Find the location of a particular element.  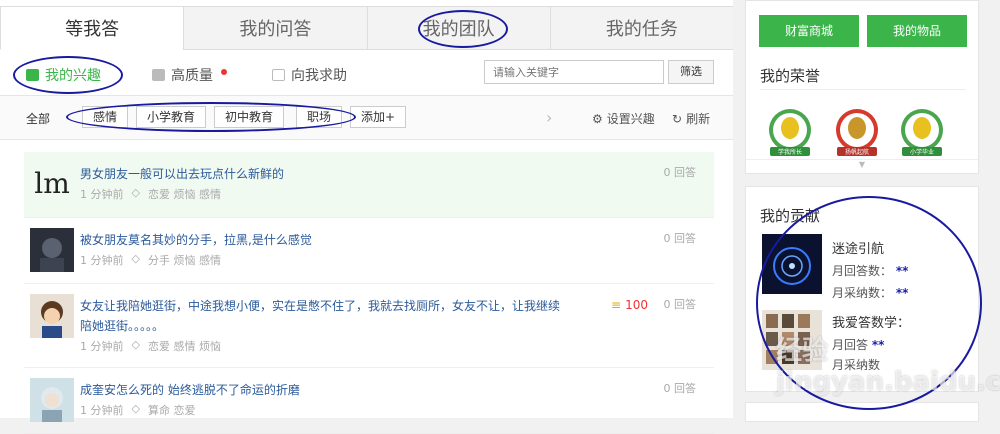

tab-wait-answer: 等我答 is located at coordinates (92, 28).